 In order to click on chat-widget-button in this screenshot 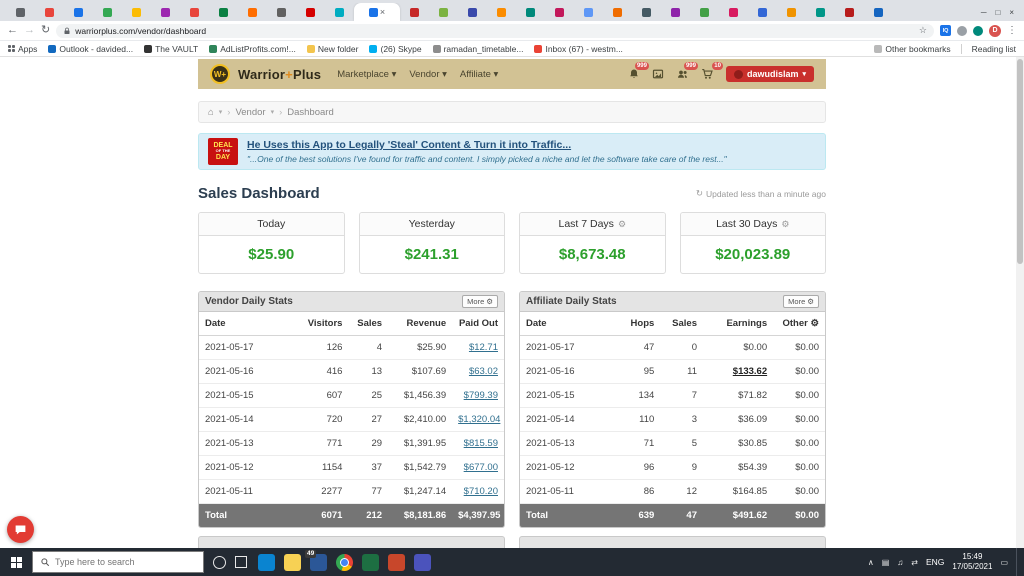, I will do `click(20, 529)`.